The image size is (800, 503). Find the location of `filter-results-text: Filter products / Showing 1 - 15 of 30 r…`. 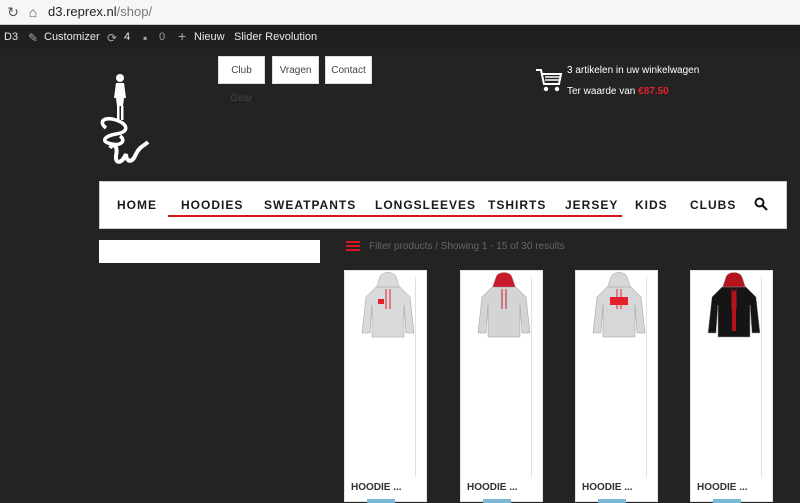

filter-results-text: Filter products / Showing 1 - 15 of 30 r… is located at coordinates (467, 246).